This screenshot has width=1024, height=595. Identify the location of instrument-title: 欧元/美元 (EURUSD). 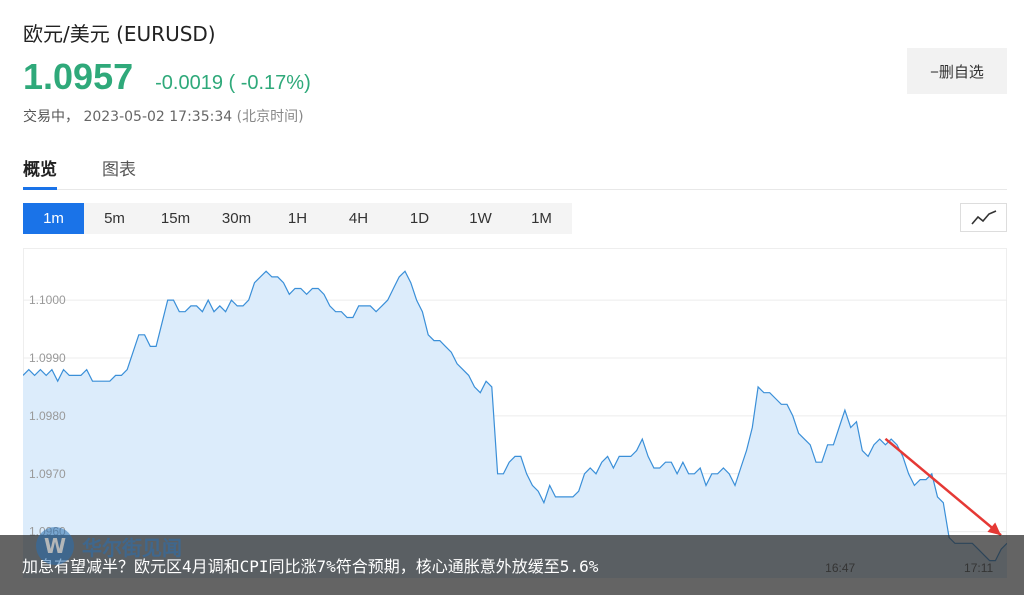
(119, 34).